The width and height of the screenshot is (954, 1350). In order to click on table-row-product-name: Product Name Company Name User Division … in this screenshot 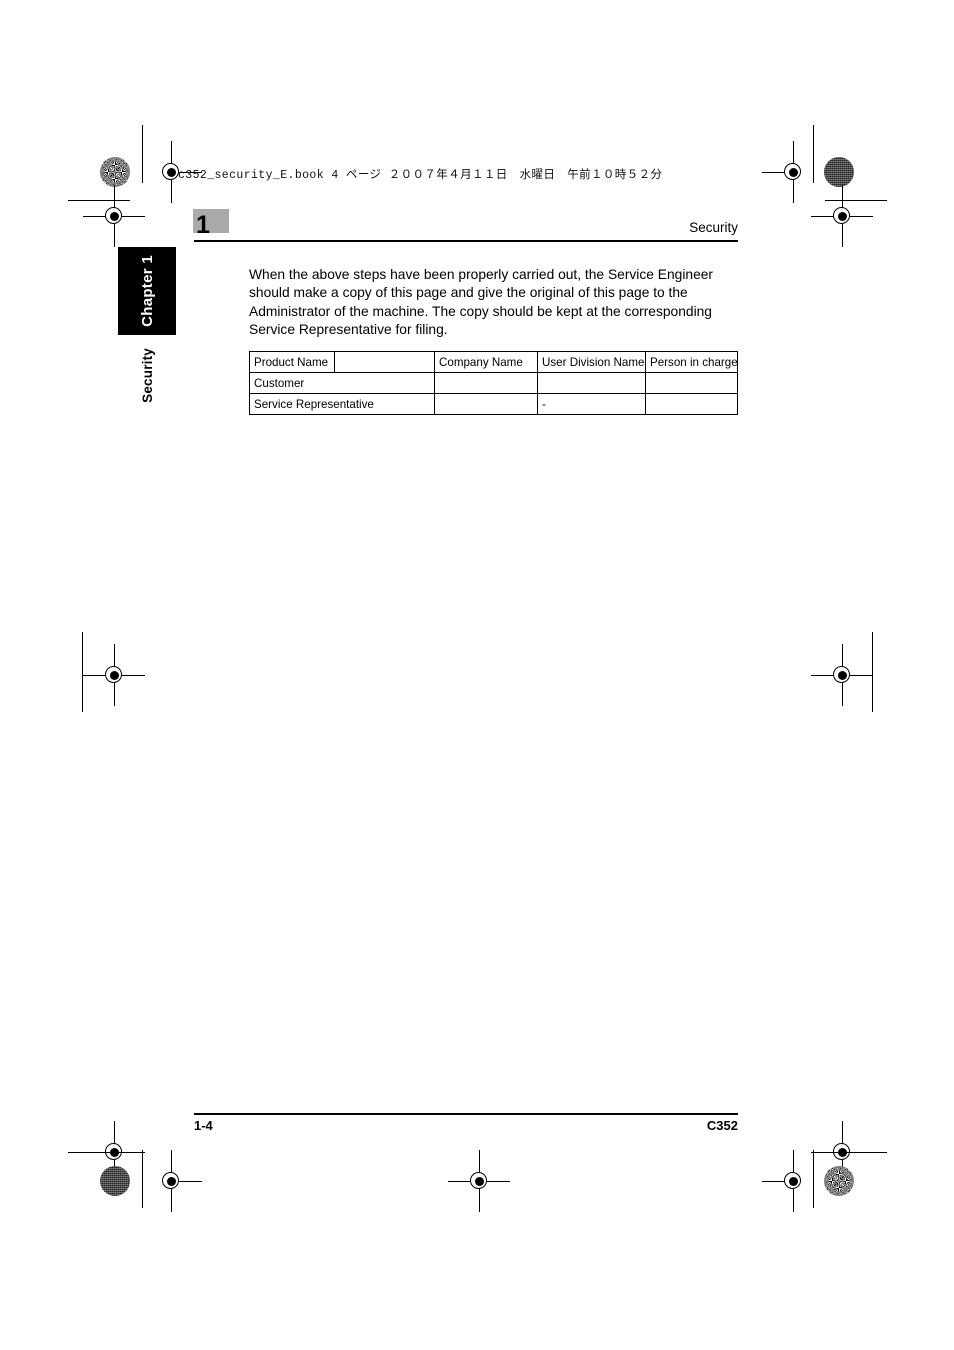, I will do `click(493, 362)`.